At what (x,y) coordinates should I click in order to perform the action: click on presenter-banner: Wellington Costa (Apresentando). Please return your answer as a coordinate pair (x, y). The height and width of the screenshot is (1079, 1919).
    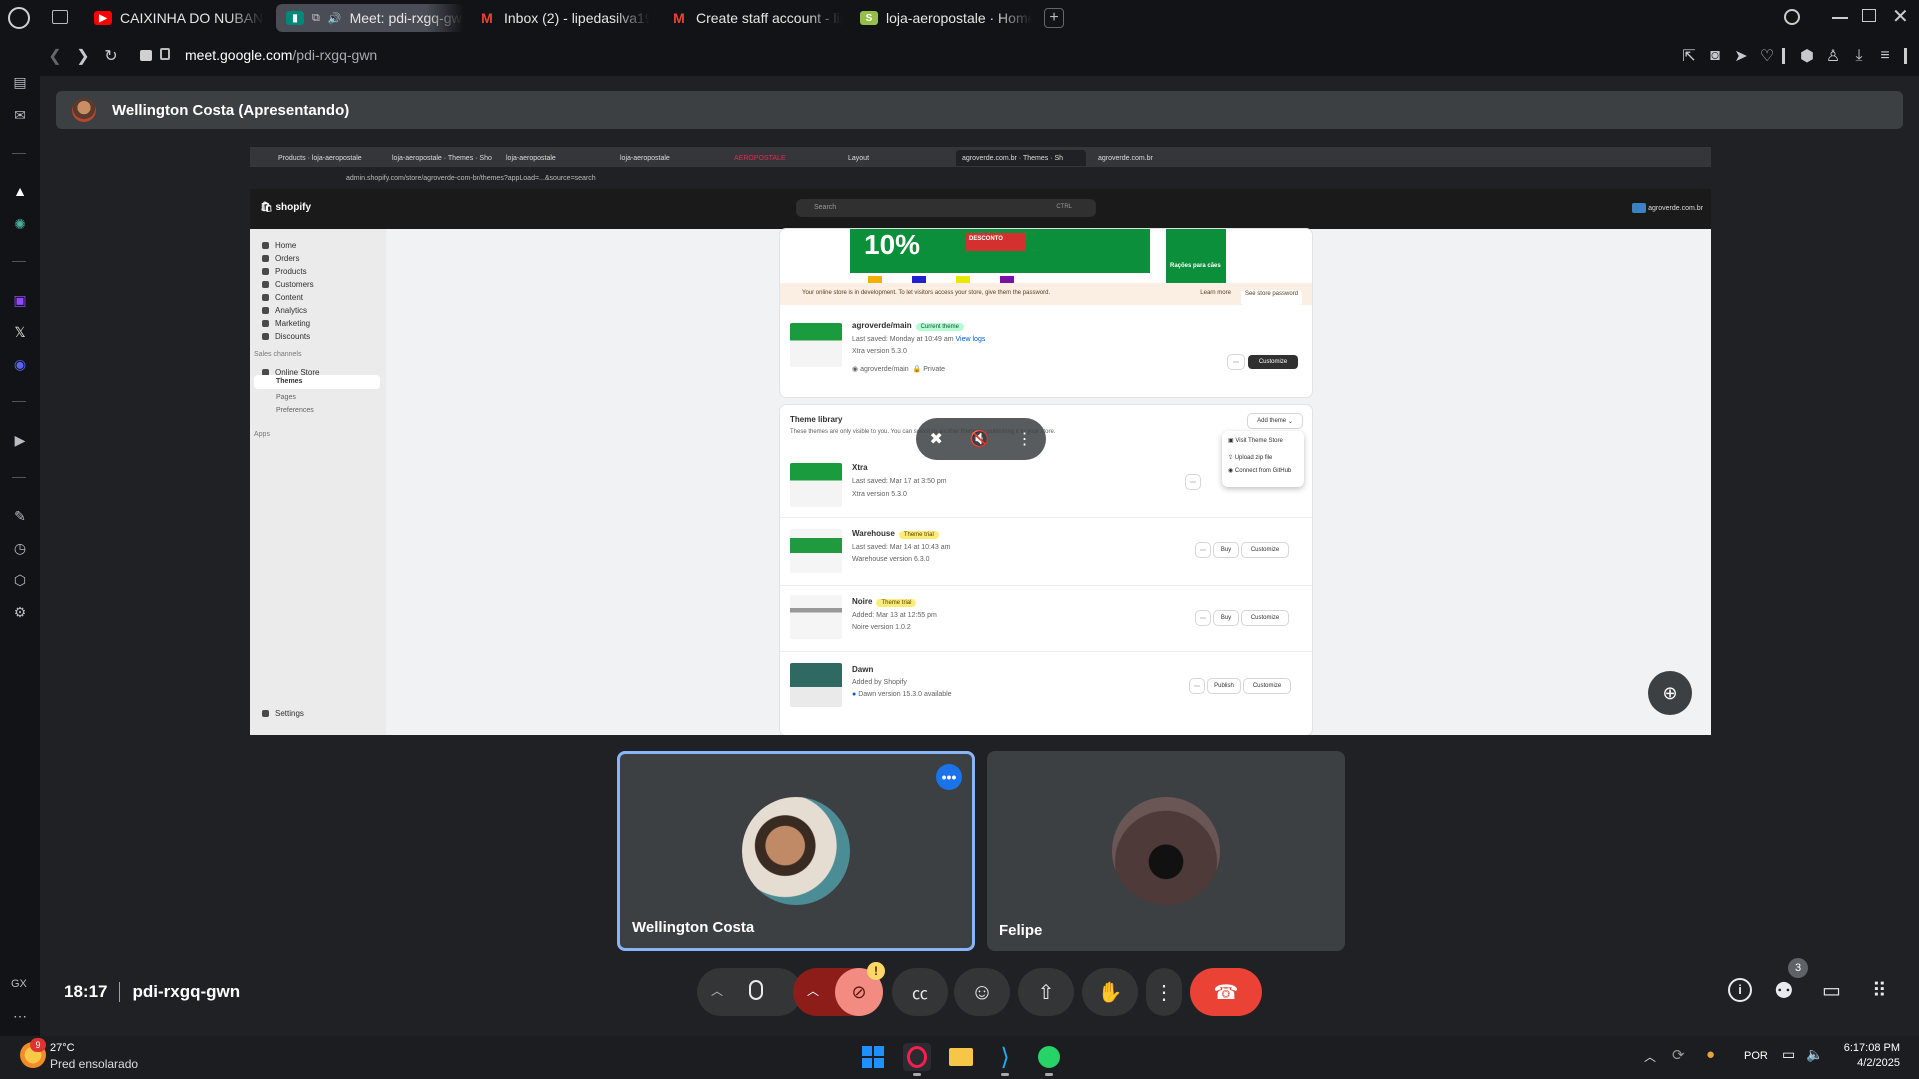
    Looking at the image, I should click on (979, 110).